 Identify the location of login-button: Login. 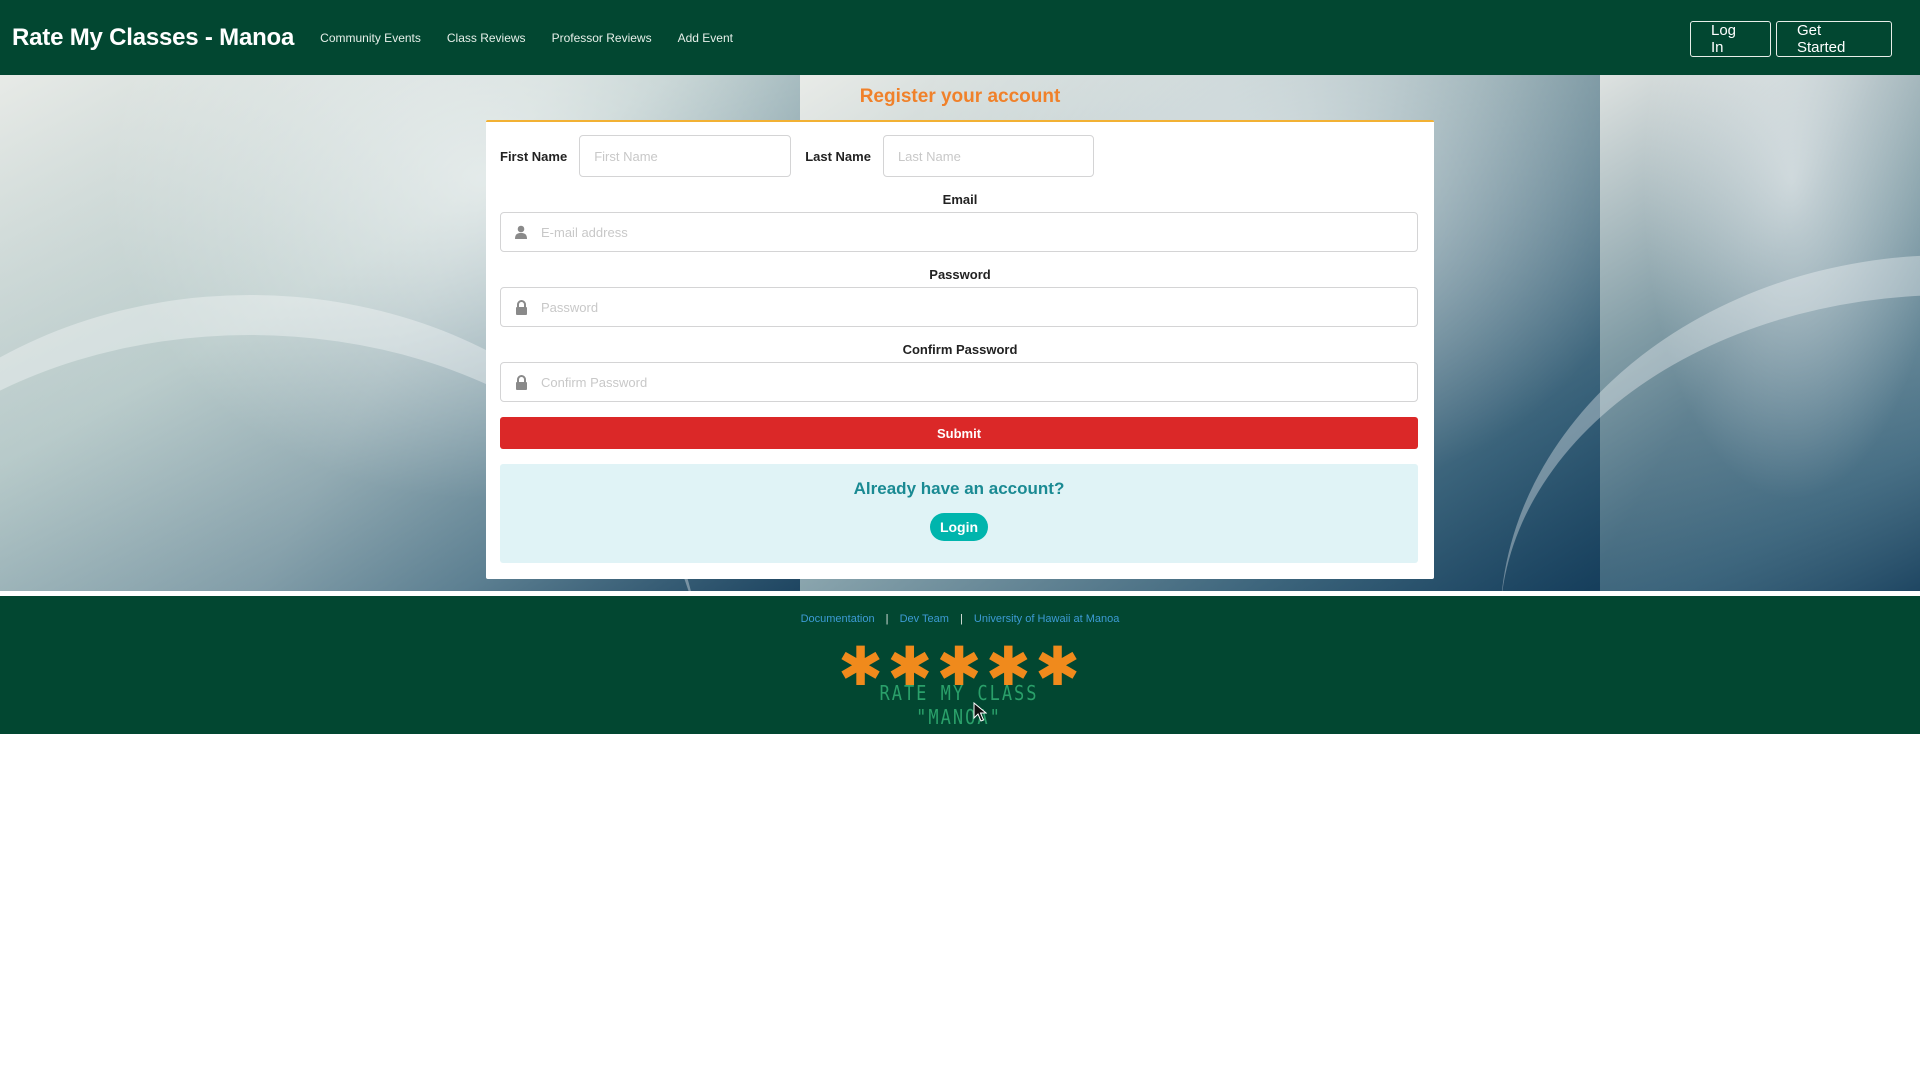
(959, 527).